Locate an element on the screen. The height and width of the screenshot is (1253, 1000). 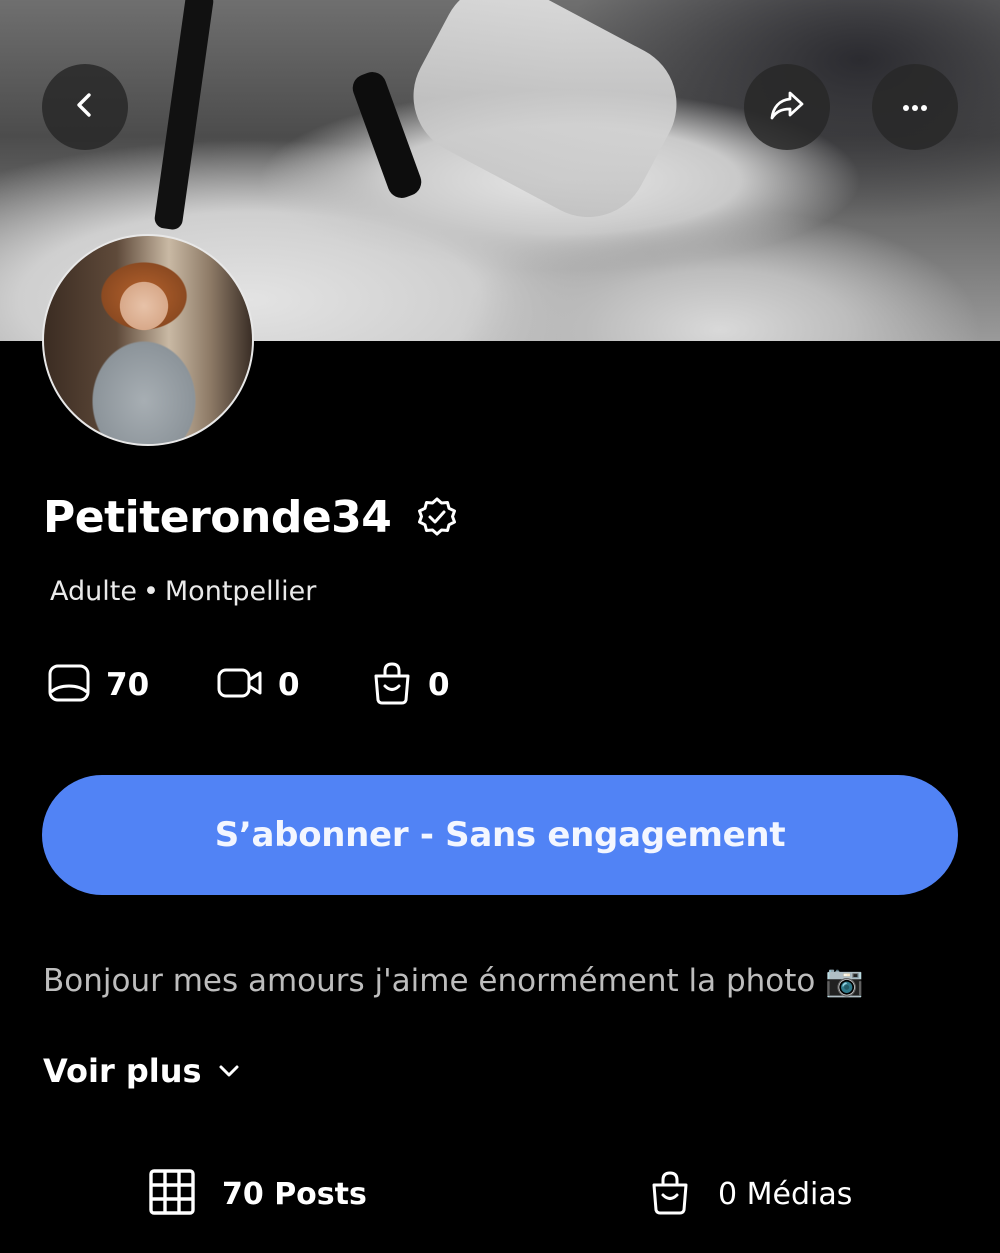
see-more-button: Voir plus is located at coordinates (142, 1071).